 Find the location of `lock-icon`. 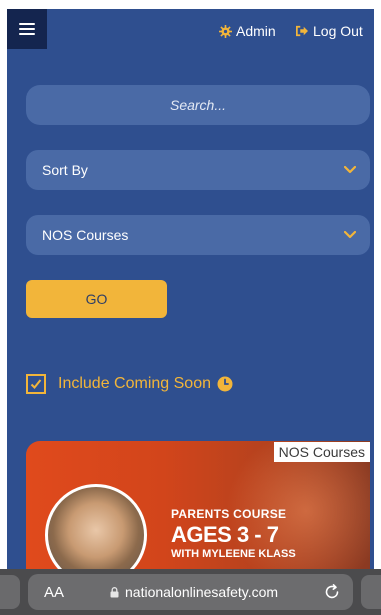

lock-icon is located at coordinates (114, 592).